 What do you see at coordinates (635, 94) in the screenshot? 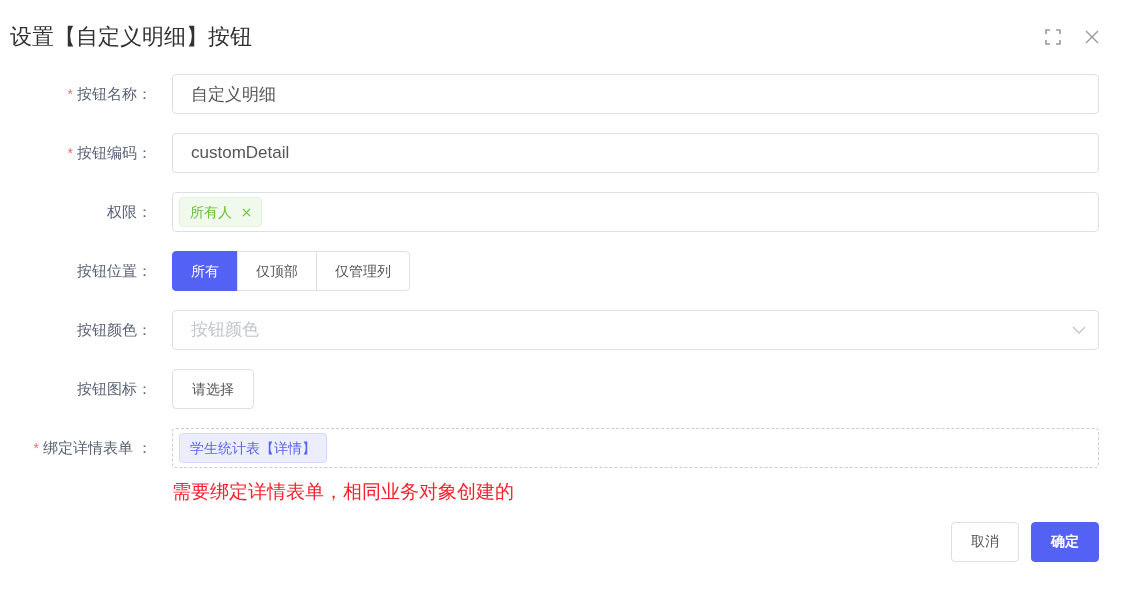
I see `input-field: 自定义明细` at bounding box center [635, 94].